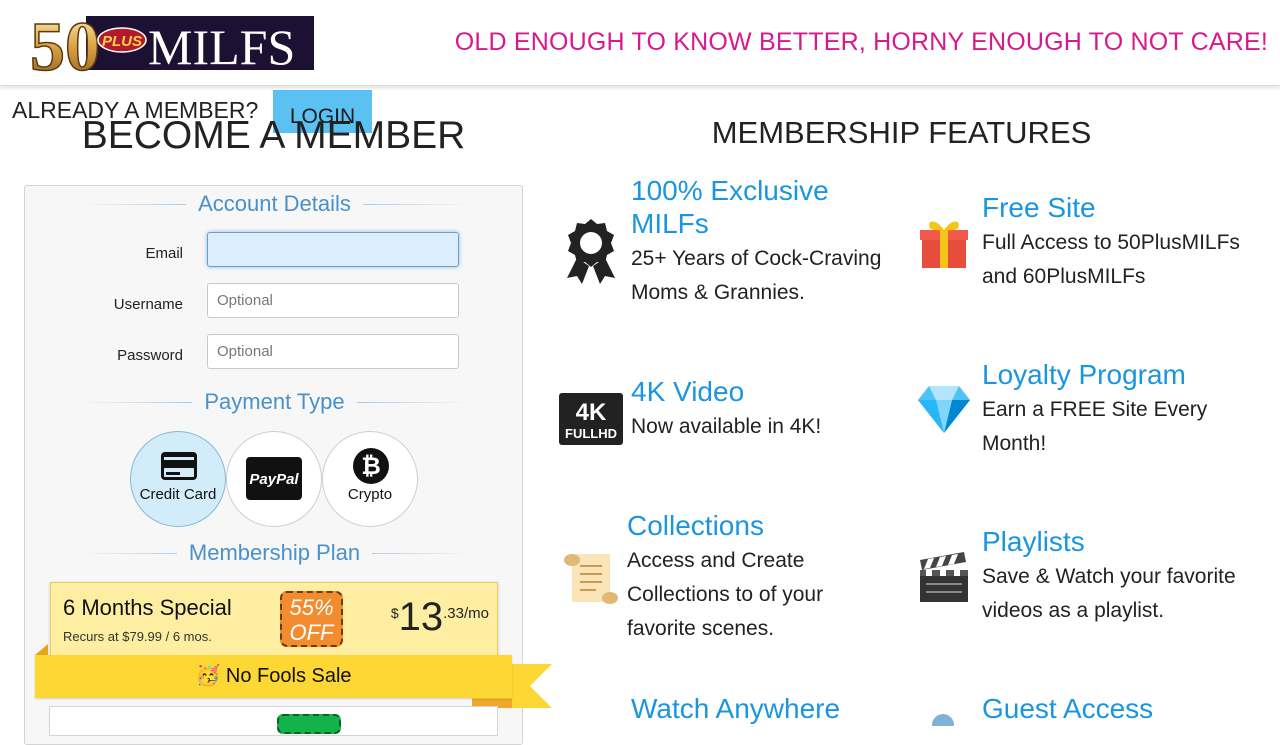  I want to click on feature-title: Playlists, so click(1033, 541).